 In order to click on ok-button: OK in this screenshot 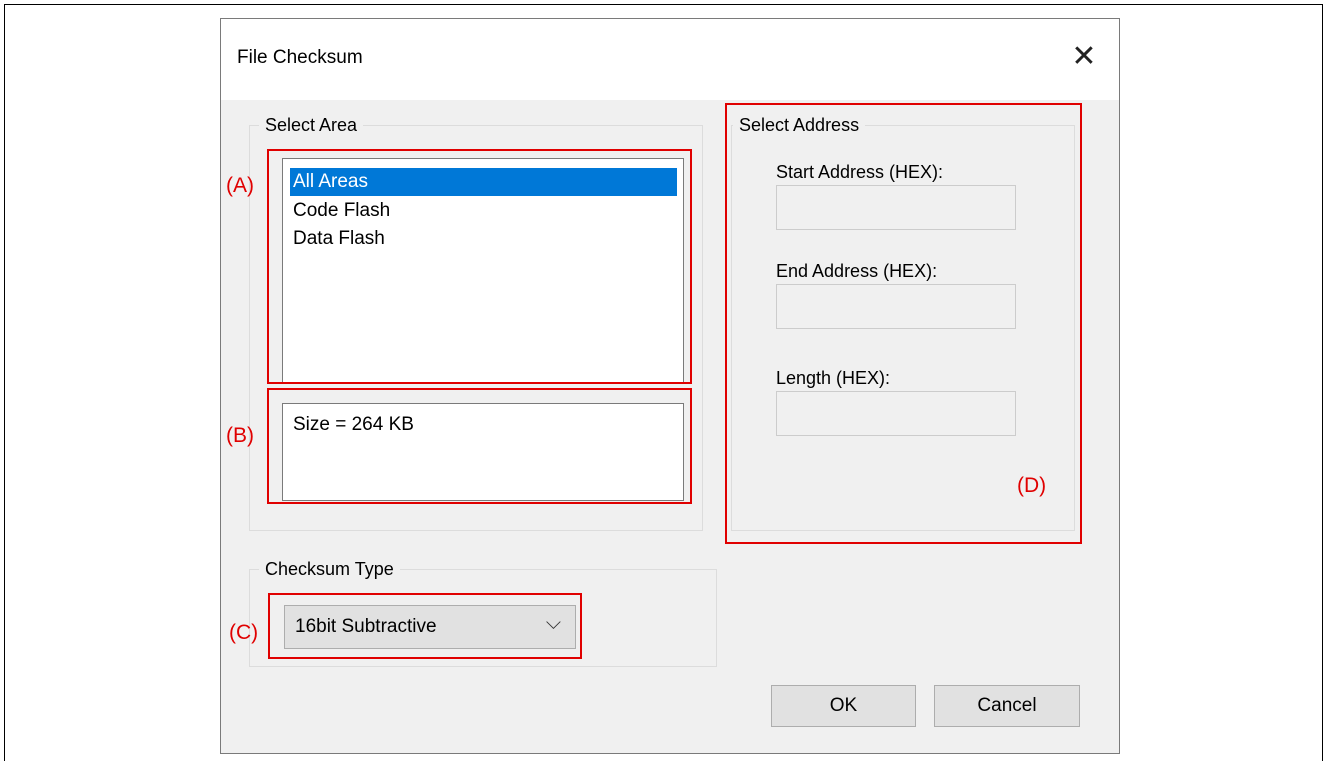, I will do `click(843, 706)`.